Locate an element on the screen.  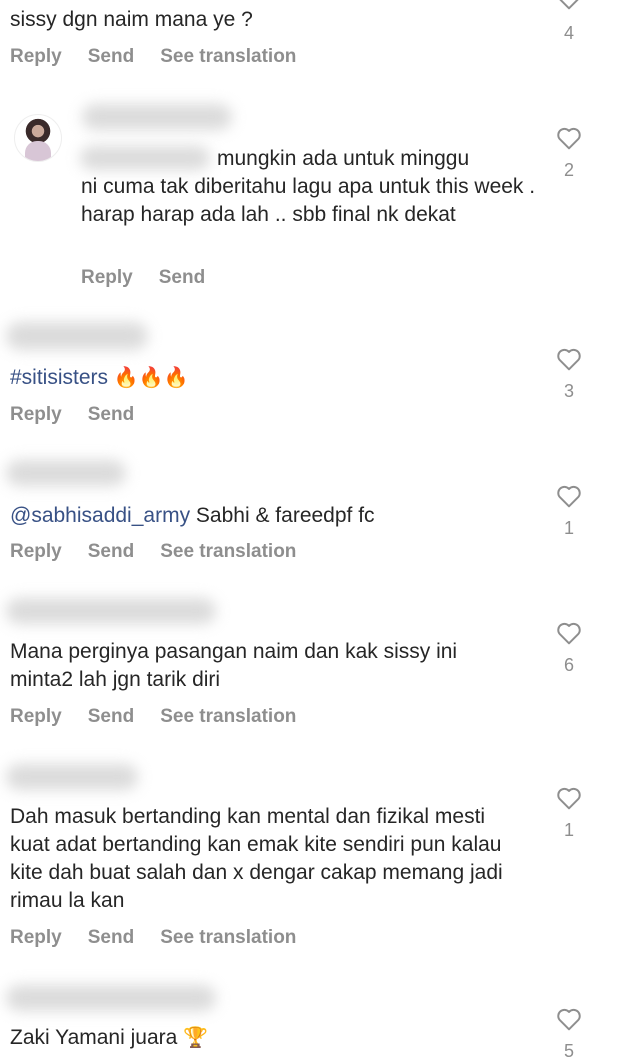
mention-link: @sabhisaddi_army is located at coordinates (100, 515).